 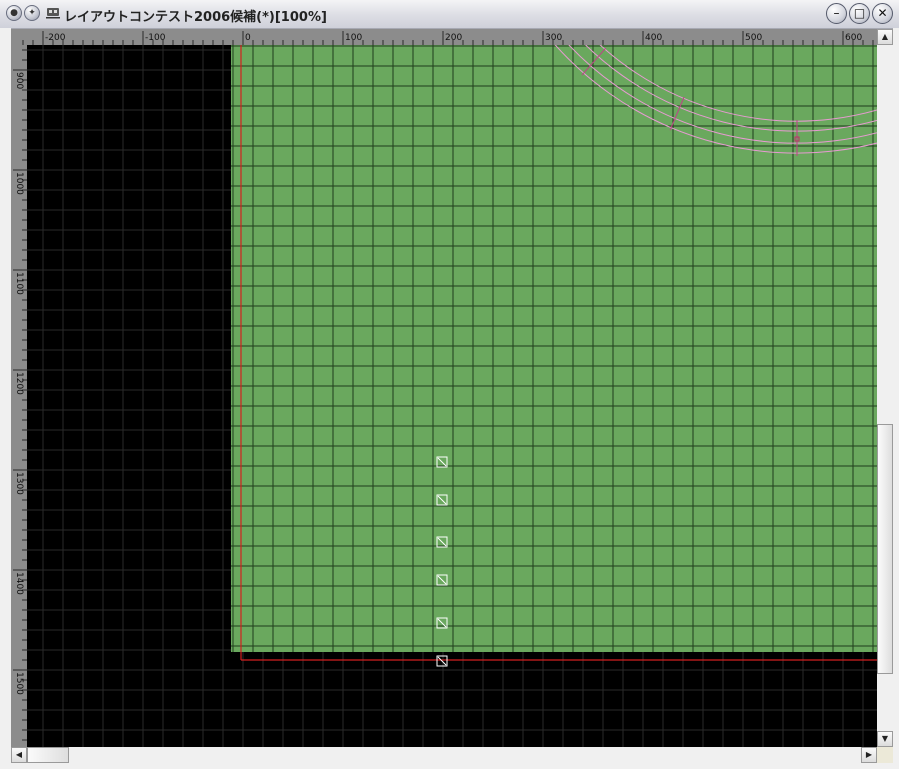 I want to click on arrow-right-icon: ▶, so click(x=869, y=754).